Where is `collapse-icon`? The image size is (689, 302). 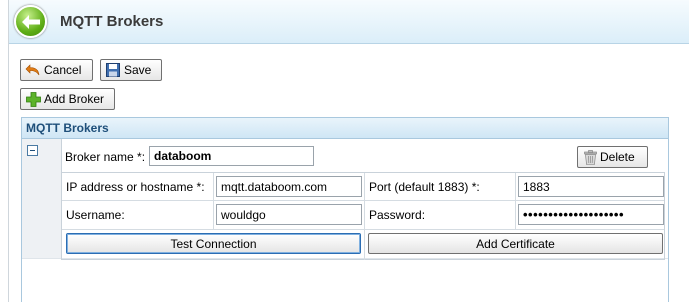
collapse-icon is located at coordinates (32, 150).